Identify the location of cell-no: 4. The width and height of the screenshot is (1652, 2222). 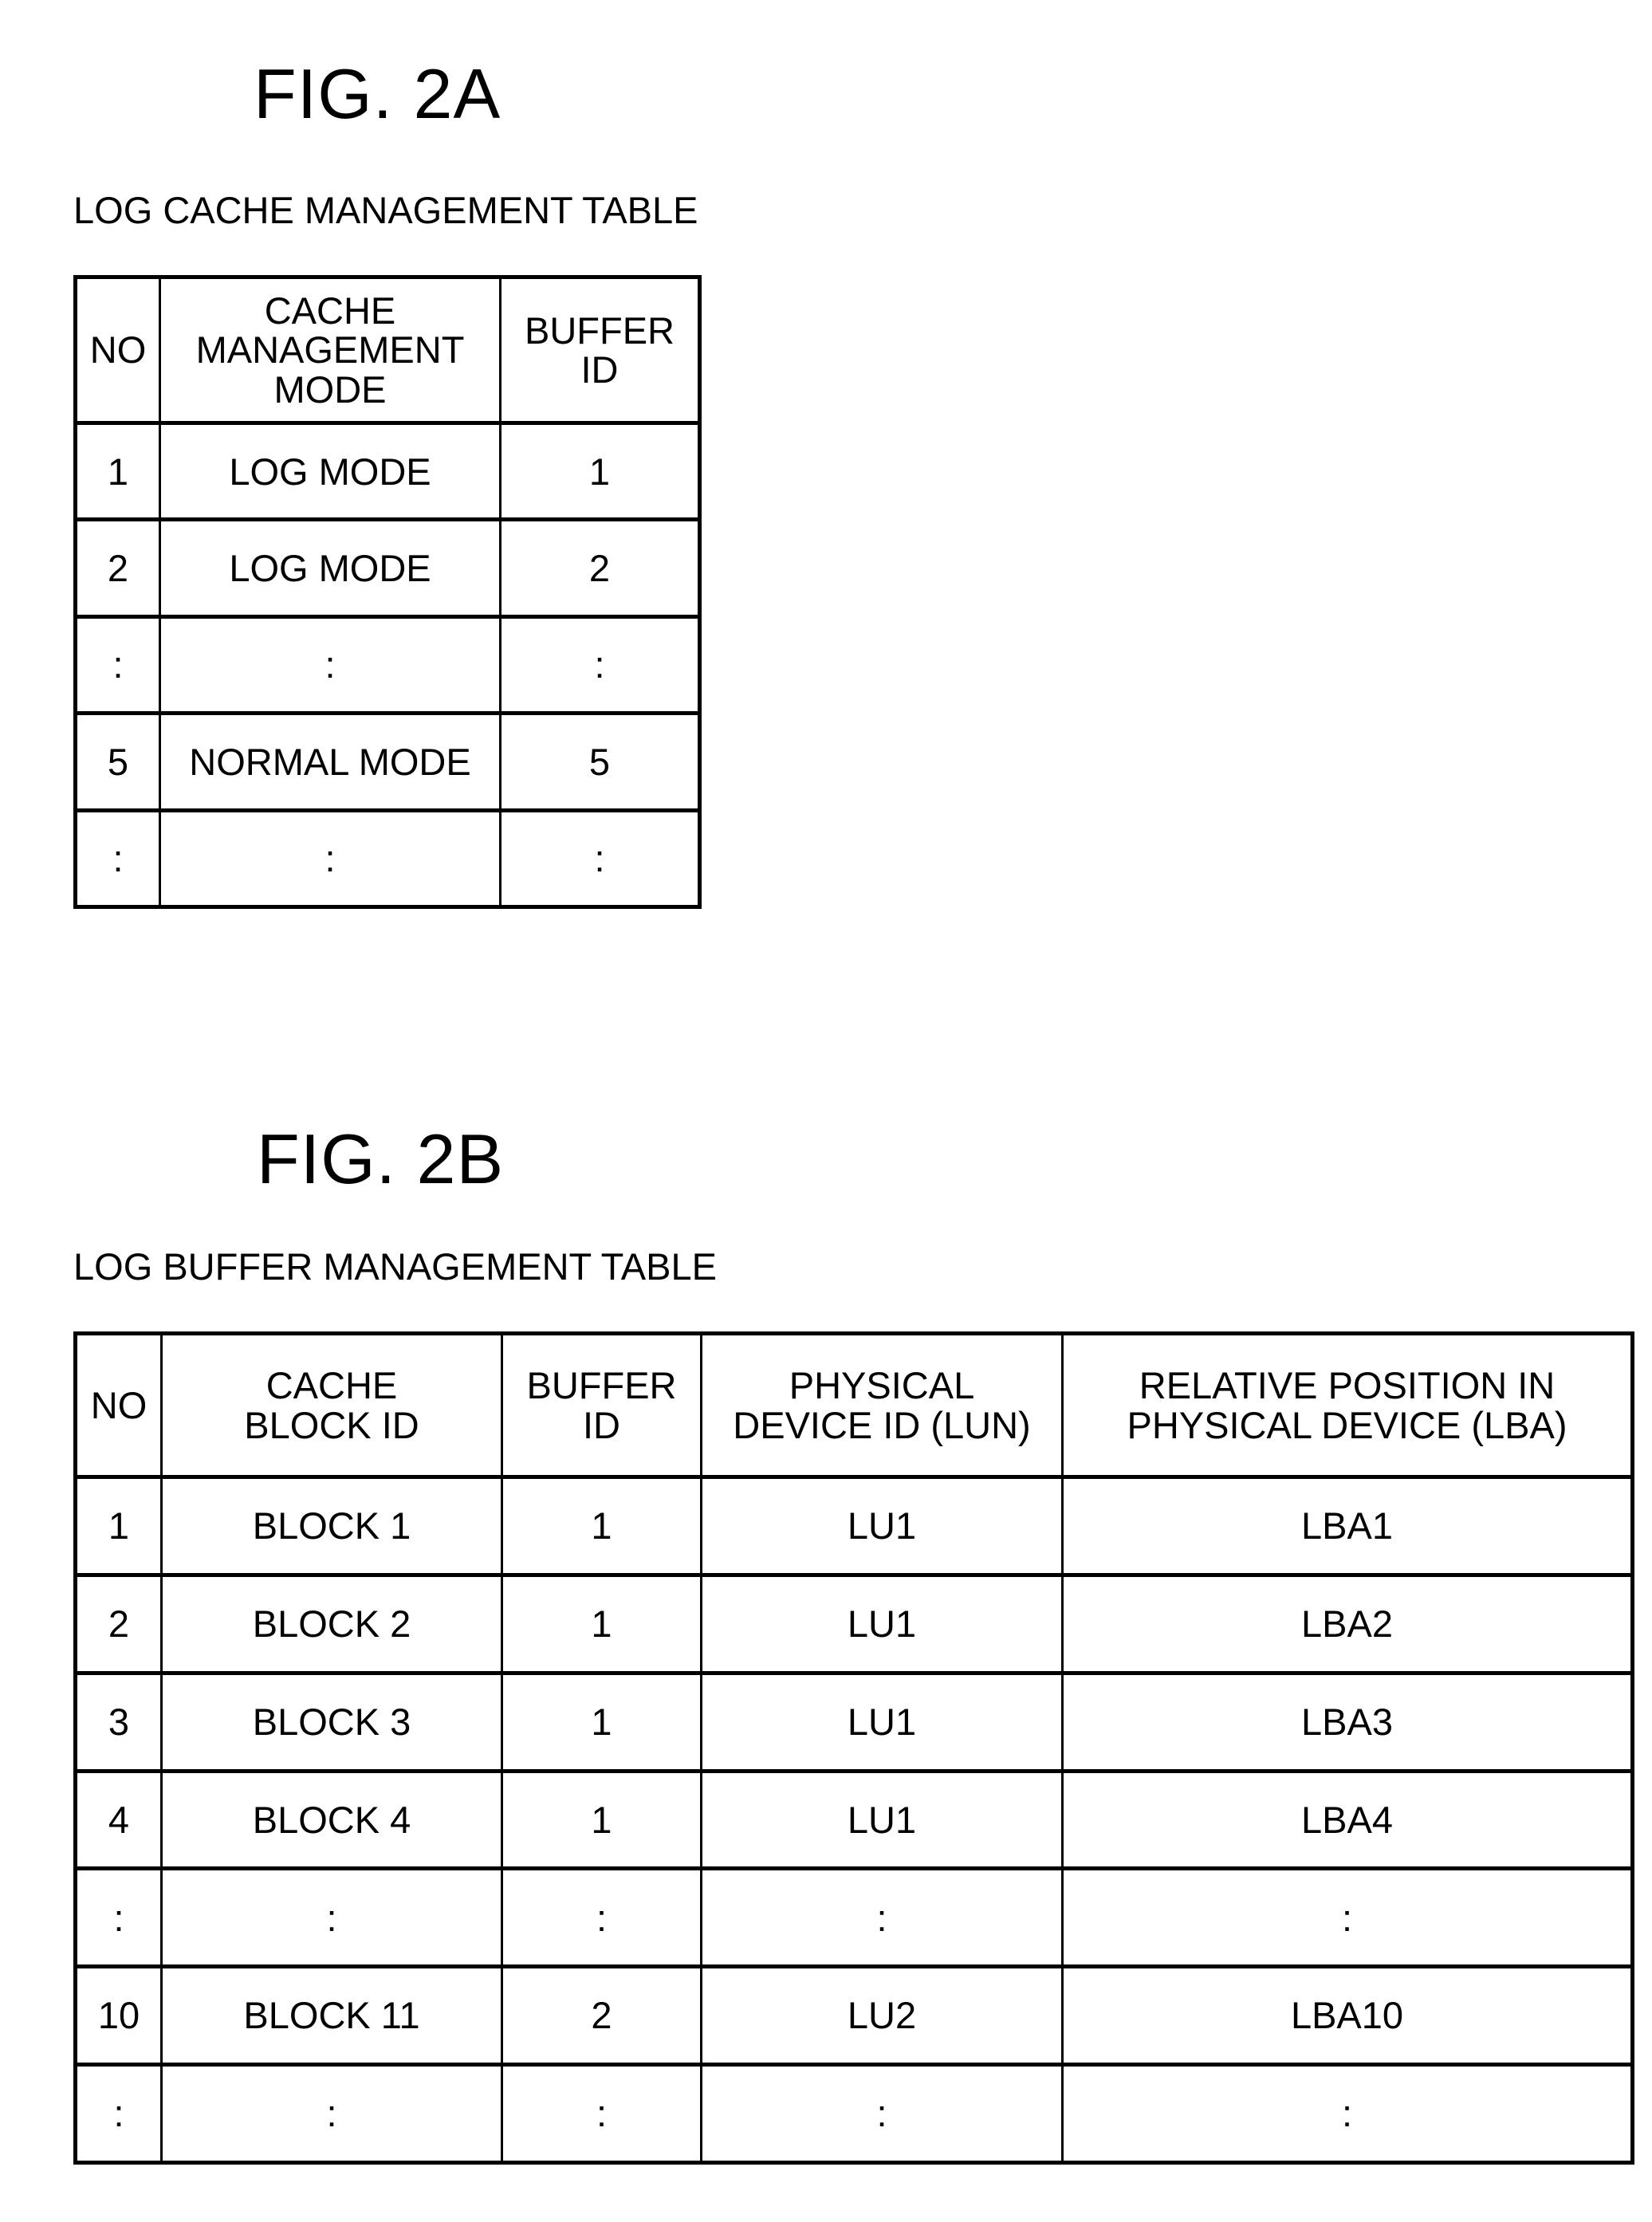
(118, 1819).